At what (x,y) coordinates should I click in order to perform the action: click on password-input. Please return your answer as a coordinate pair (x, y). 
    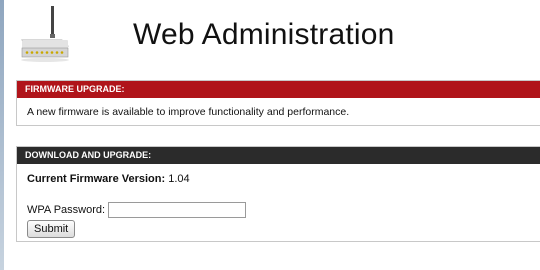
    Looking at the image, I should click on (177, 210).